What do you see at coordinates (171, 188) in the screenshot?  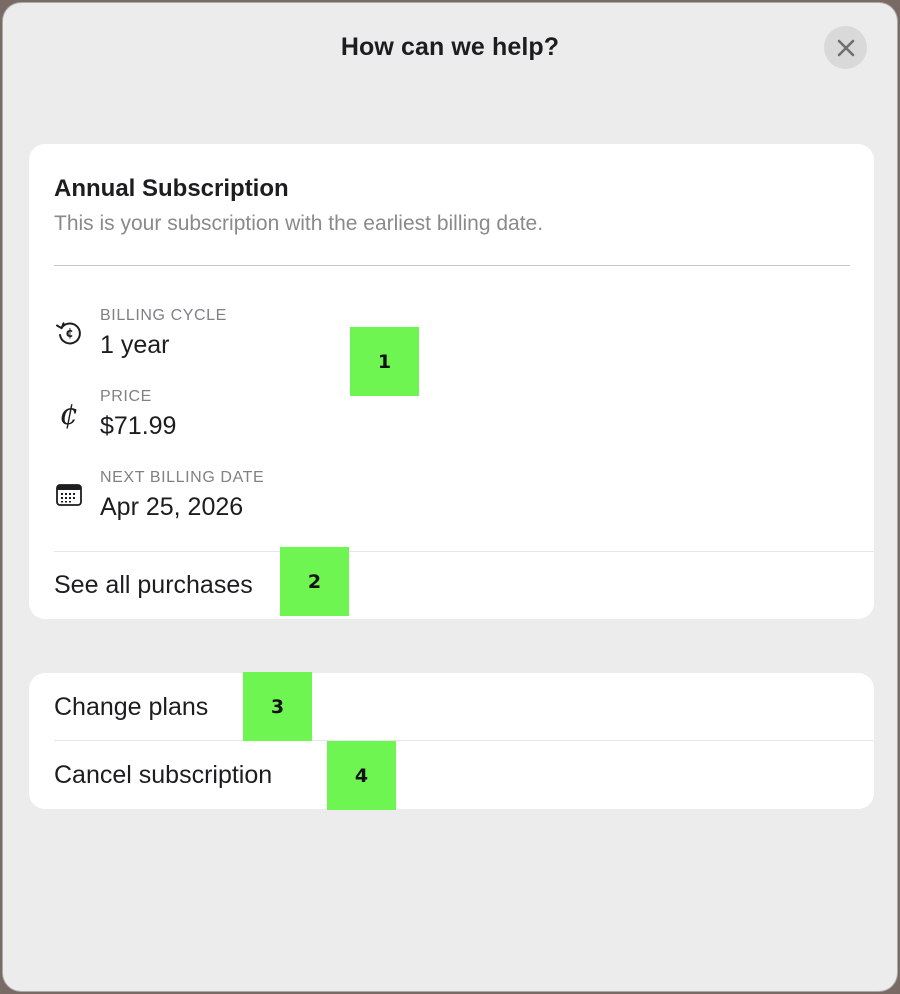 I see `subscription-title: Annual Subscription` at bounding box center [171, 188].